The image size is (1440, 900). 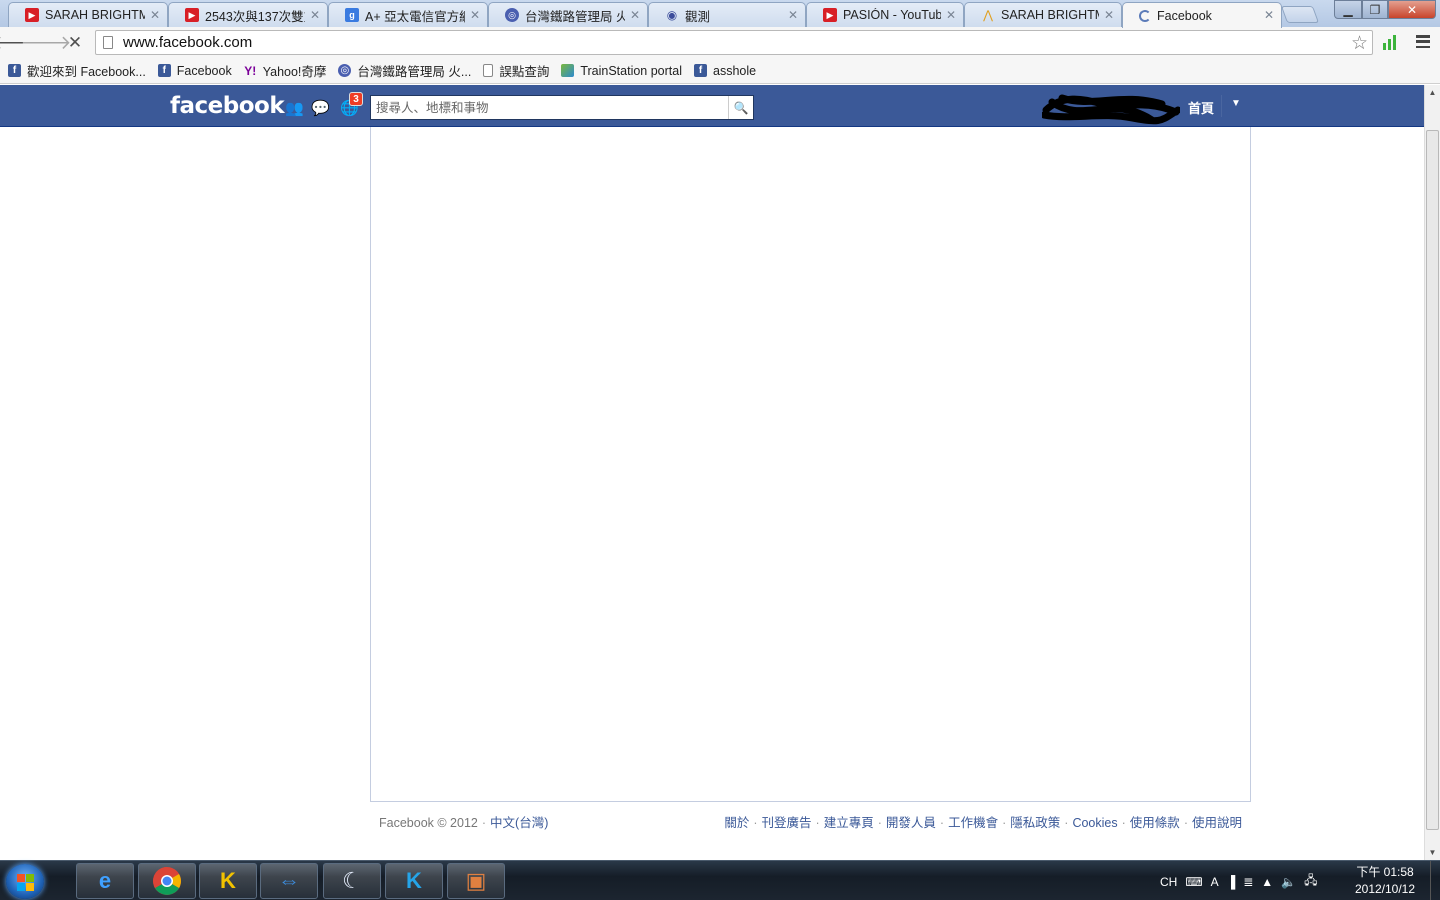 I want to click on address-bar: www.facebook.com ☆, so click(x=734, y=42).